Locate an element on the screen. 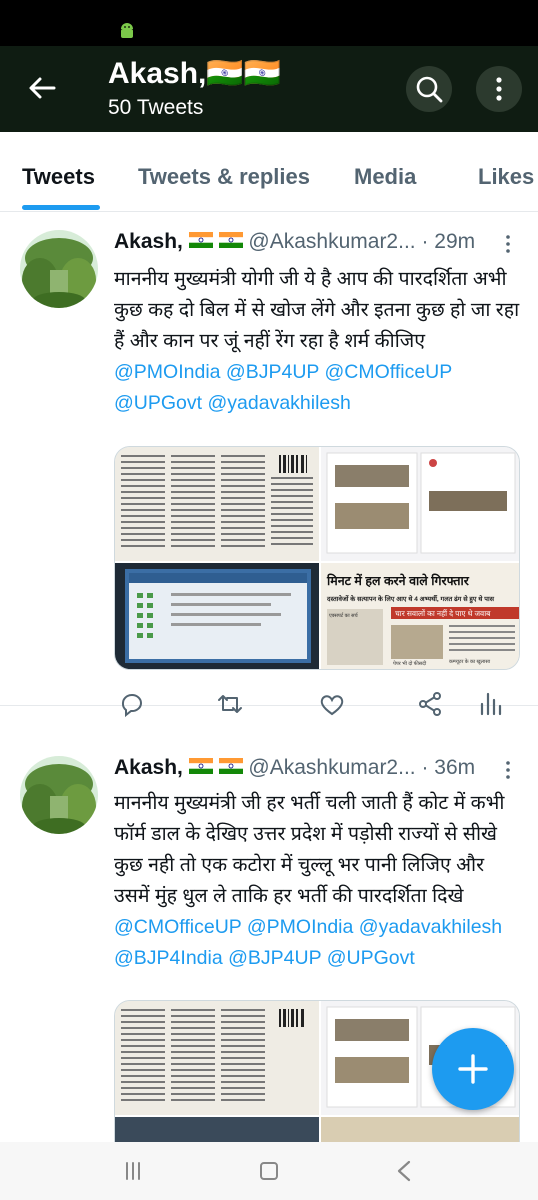  more-options-button is located at coordinates (499, 89).